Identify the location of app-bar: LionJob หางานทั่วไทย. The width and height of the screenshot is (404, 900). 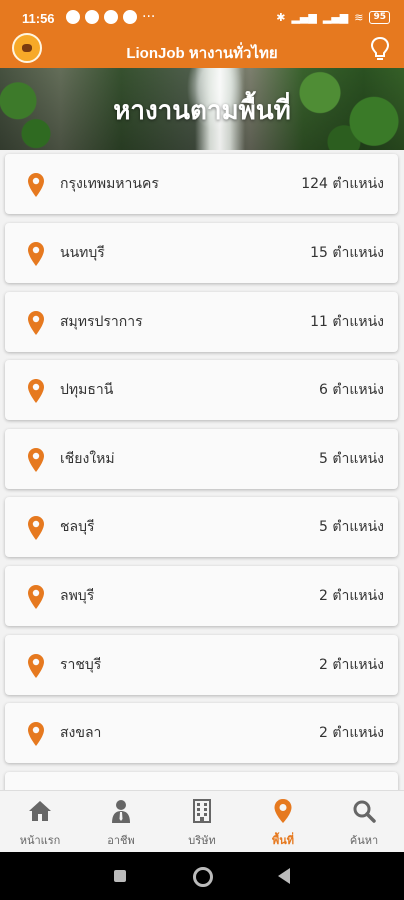
(202, 50).